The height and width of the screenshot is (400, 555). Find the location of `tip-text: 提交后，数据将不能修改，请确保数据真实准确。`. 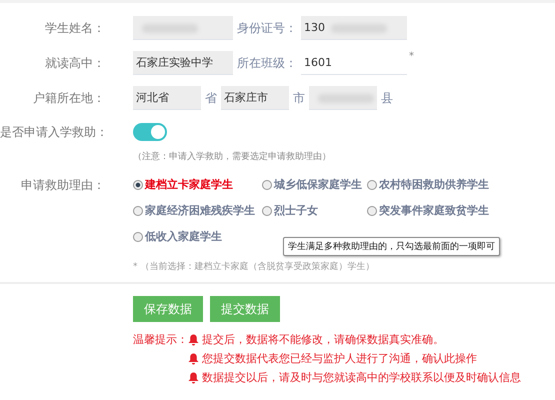

tip-text: 提交后，数据将不能修改，请确保数据真实准确。 is located at coordinates (323, 339).